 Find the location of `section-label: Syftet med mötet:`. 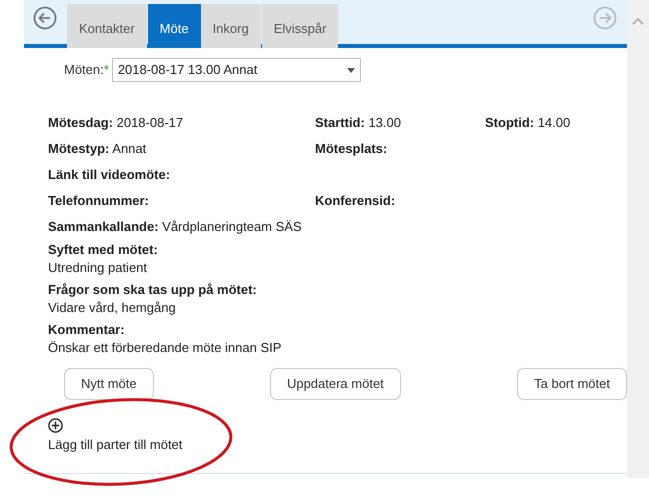

section-label: Syftet med mötet: is located at coordinates (103, 250).